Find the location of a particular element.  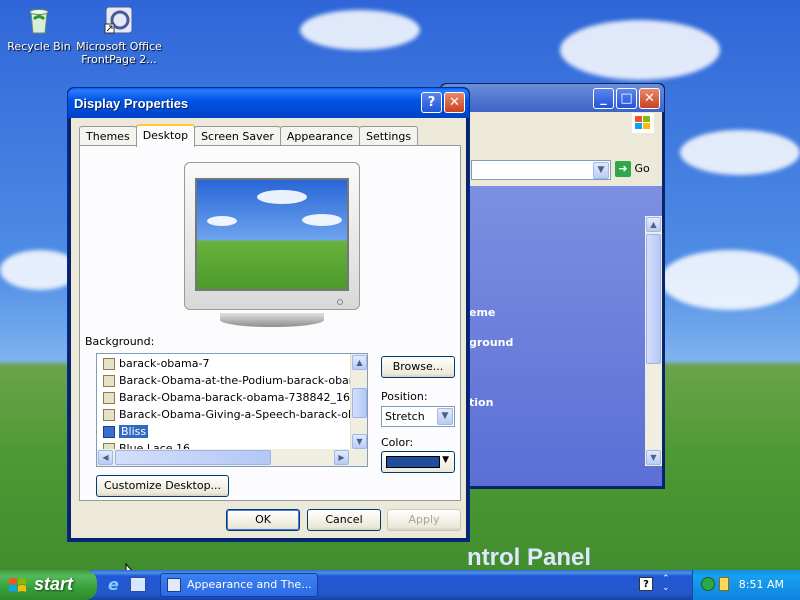

position-label: Position: is located at coordinates (404, 396).